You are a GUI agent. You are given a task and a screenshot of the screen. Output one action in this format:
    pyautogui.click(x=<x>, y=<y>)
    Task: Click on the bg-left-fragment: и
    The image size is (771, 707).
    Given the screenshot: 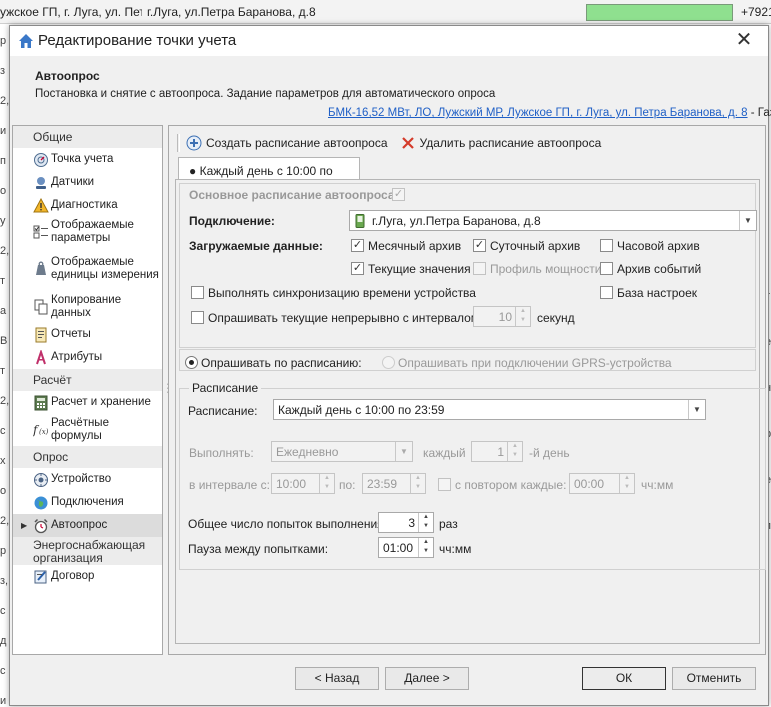 What is the action you would take?
    pyautogui.click(x=3, y=131)
    